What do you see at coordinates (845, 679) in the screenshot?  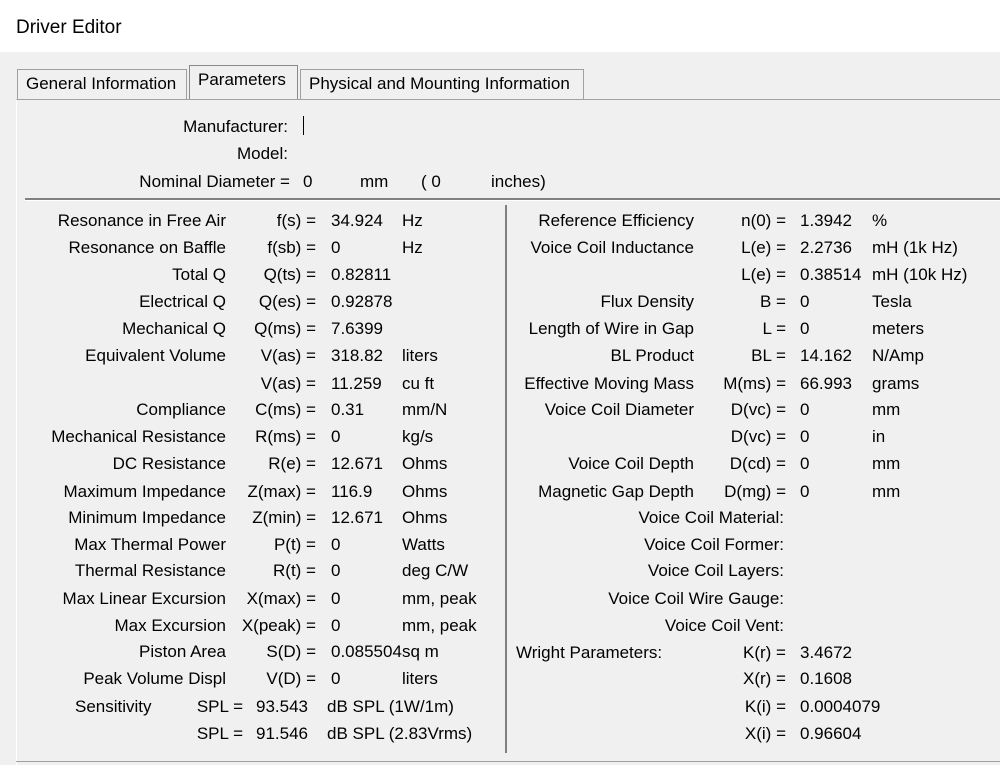 I see `wright-value-field: 0.1608` at bounding box center [845, 679].